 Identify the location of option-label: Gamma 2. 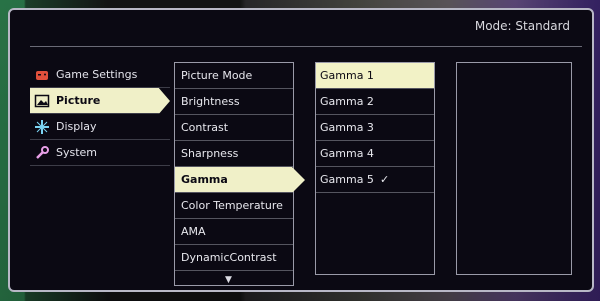
(347, 101).